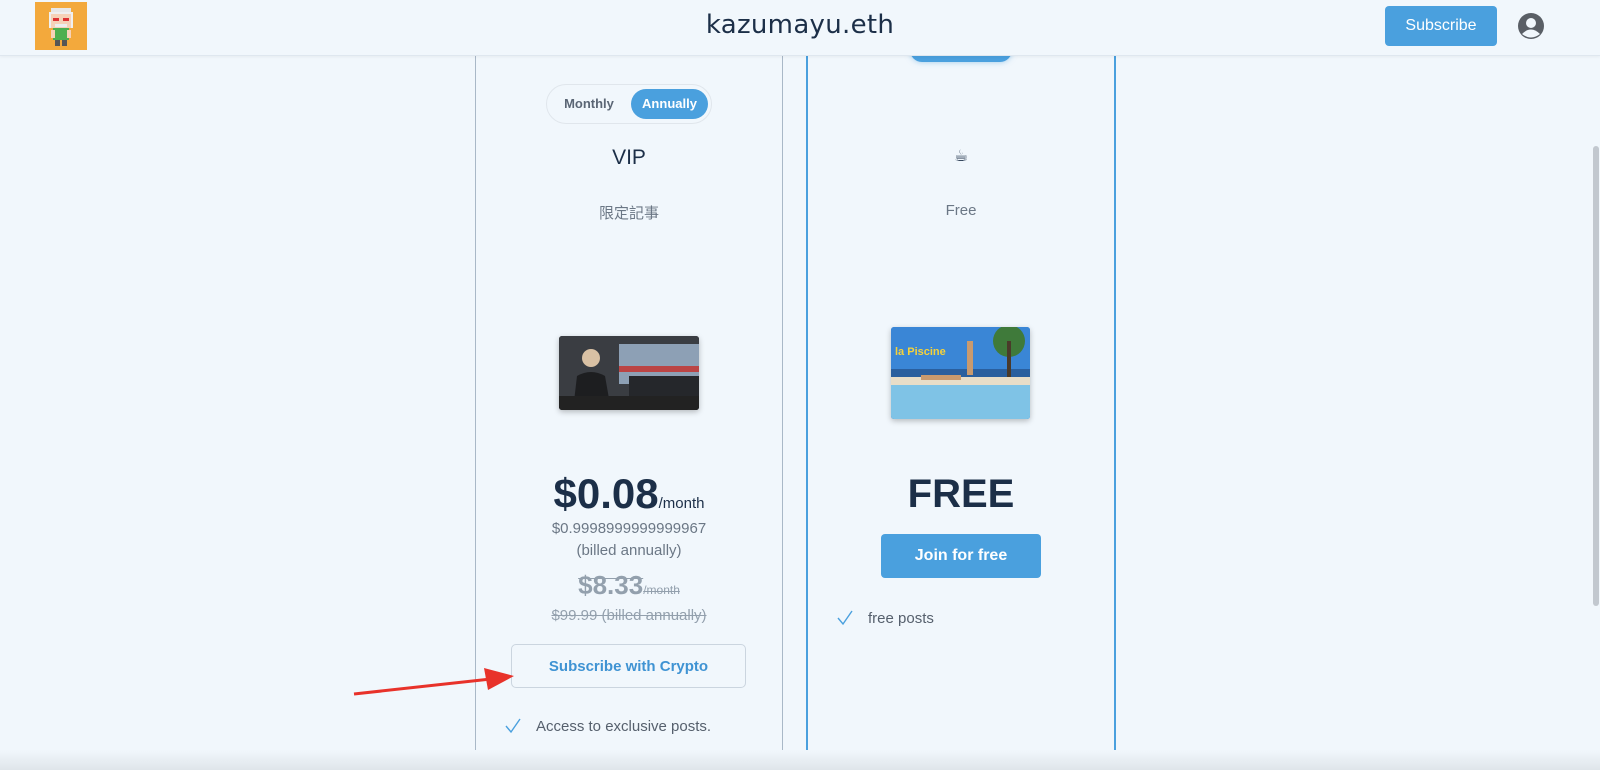 The image size is (1600, 770). I want to click on tier-description: 限定記事, so click(628, 213).